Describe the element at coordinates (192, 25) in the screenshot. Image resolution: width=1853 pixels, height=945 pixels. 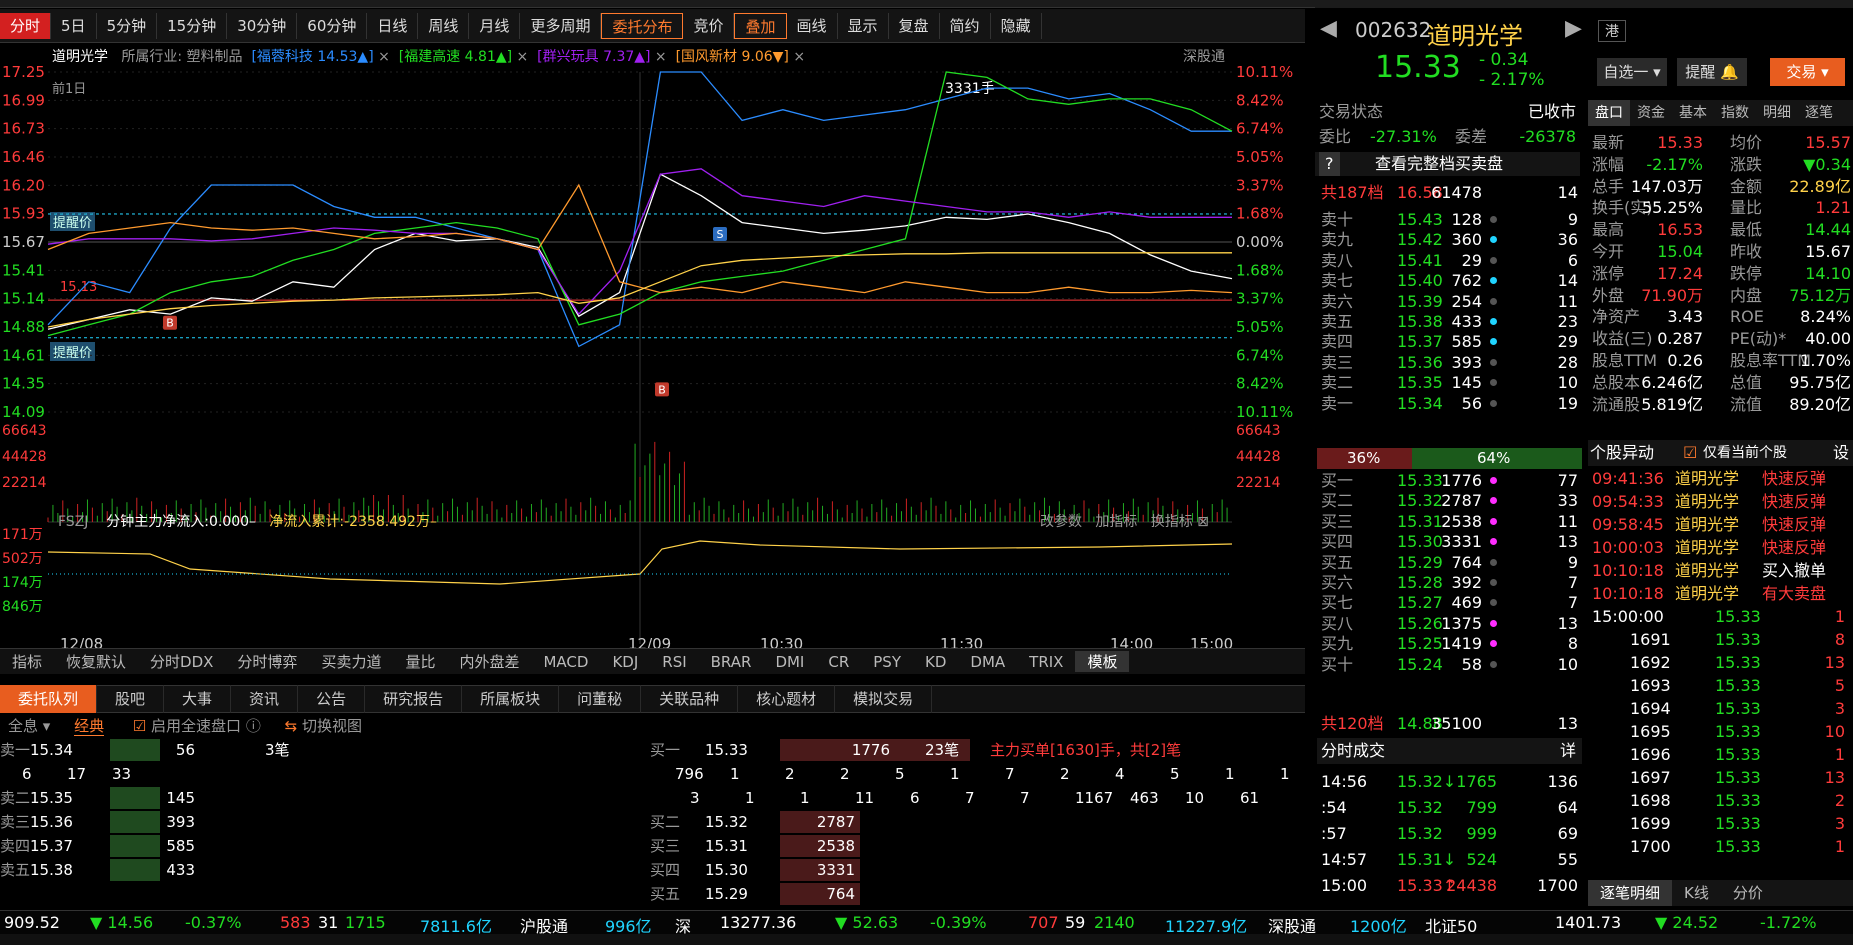
I see `toolbar-item: 15分钟` at that location.